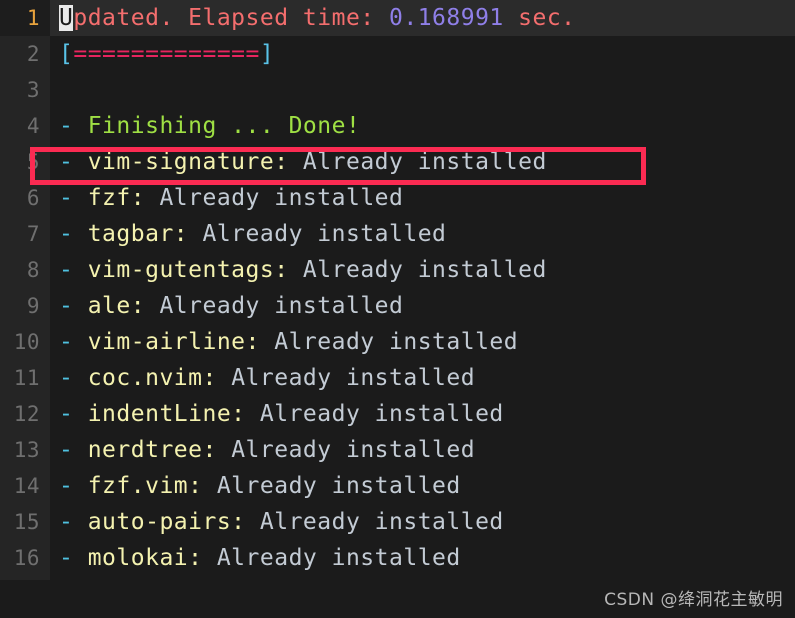 Image resolution: width=795 pixels, height=618 pixels. Describe the element at coordinates (25, 450) in the screenshot. I see `line-number: 13` at that location.